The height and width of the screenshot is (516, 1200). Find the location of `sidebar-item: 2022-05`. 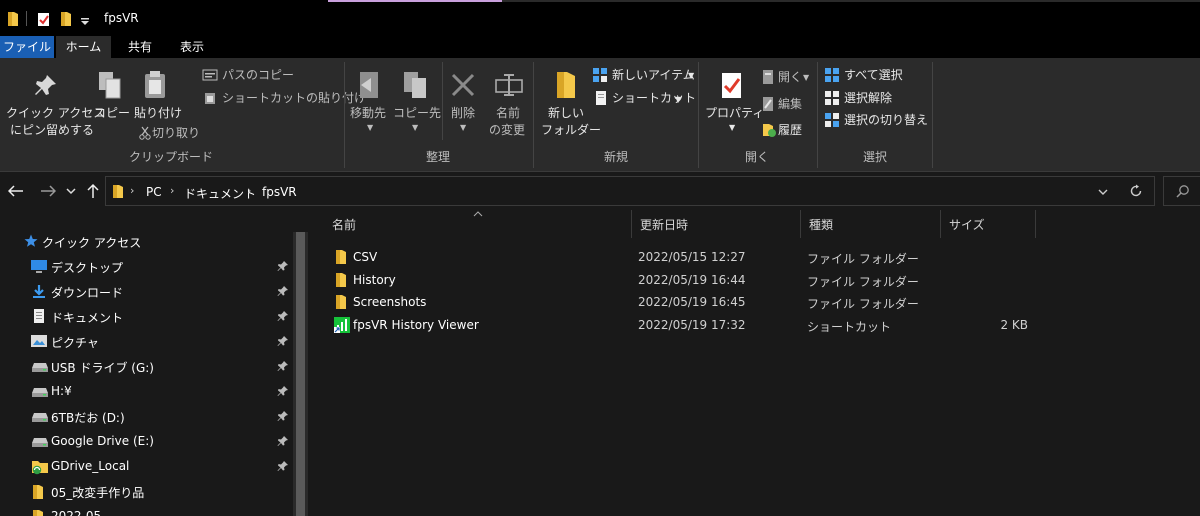

sidebar-item: 2022-05 is located at coordinates (146, 510).